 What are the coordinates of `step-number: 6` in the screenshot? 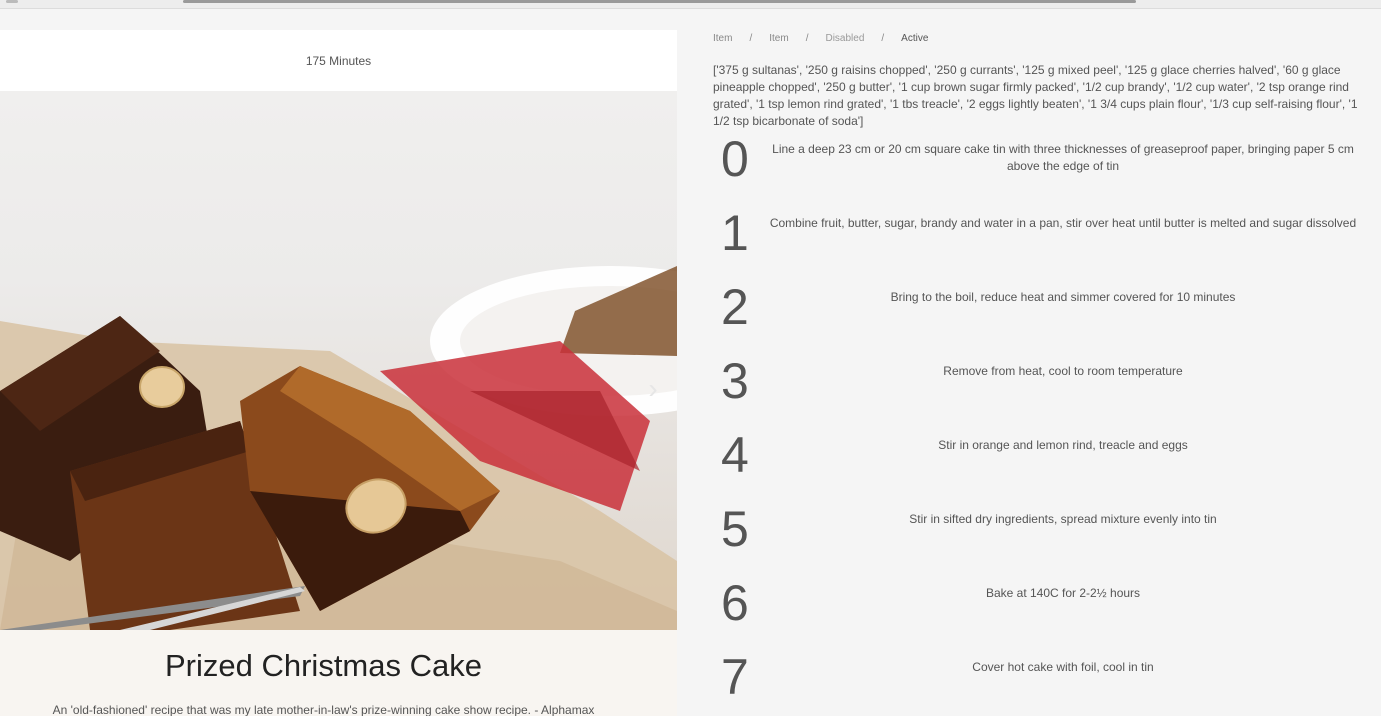 It's located at (735, 603).